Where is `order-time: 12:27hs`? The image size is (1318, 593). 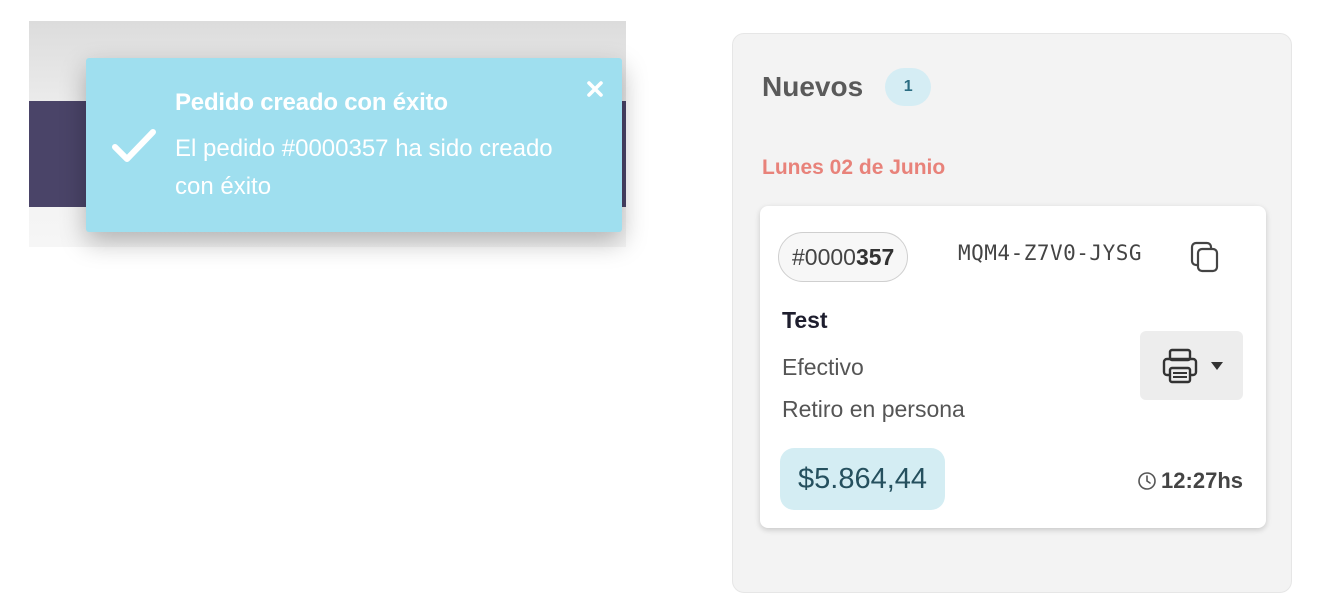
order-time: 12:27hs is located at coordinates (1190, 481).